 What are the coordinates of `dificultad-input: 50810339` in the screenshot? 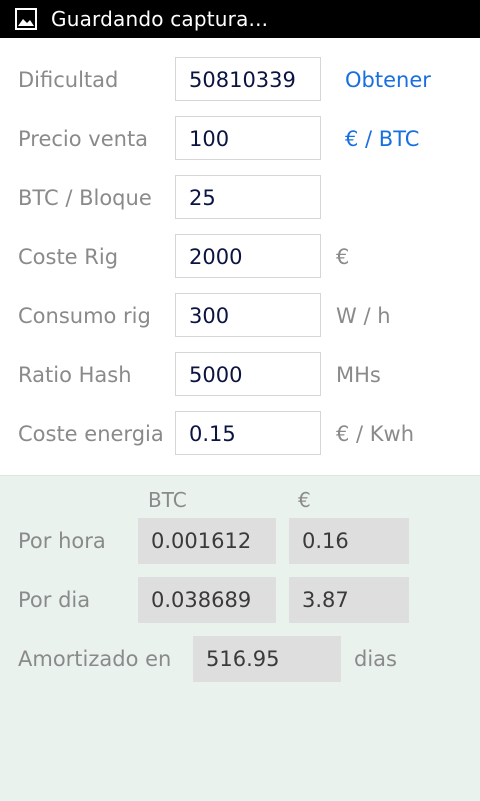 It's located at (248, 79).